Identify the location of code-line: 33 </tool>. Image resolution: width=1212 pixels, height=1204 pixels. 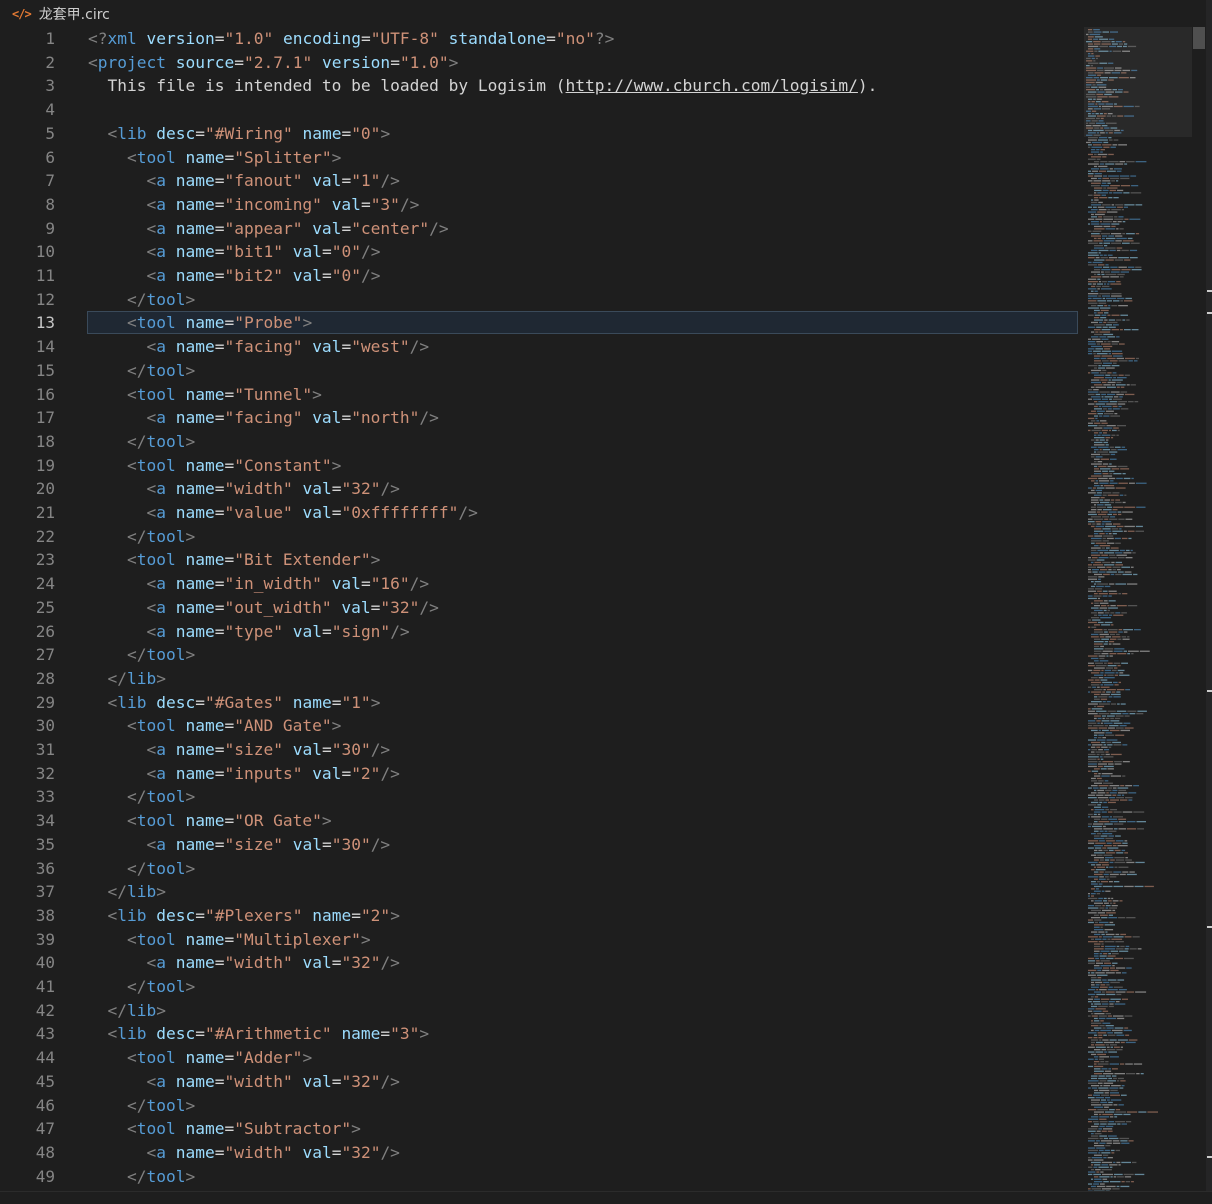
(540, 797).